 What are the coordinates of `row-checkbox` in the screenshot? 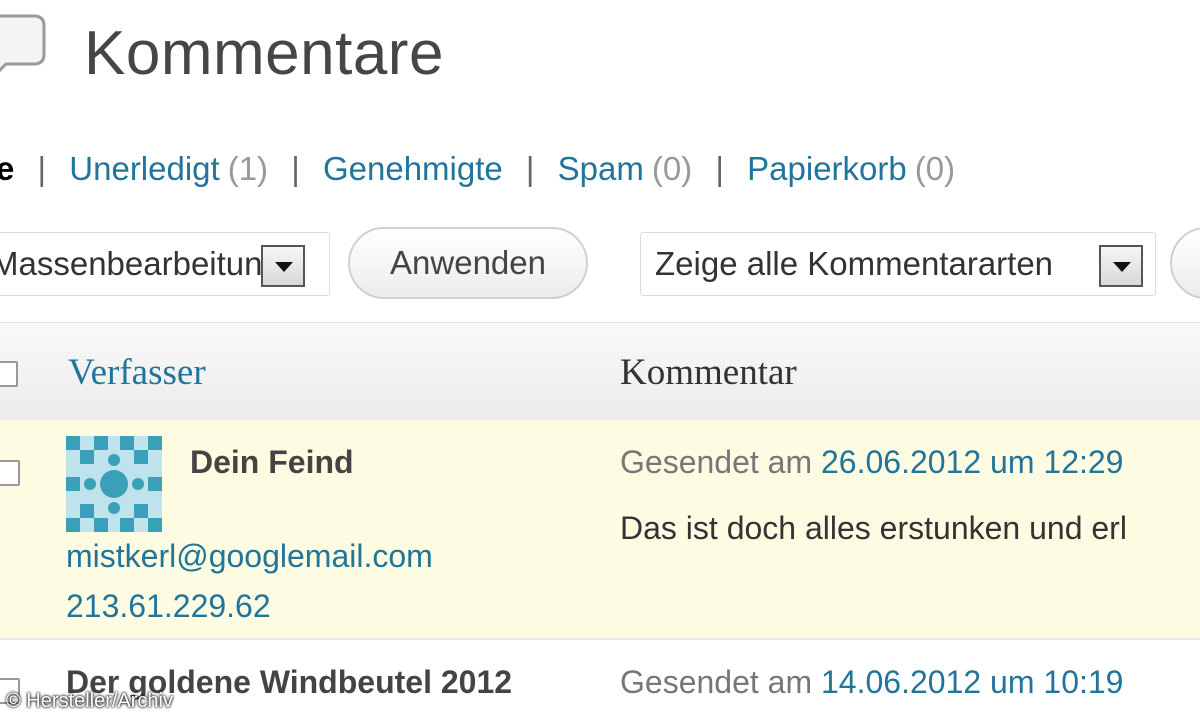 It's located at (10, 473).